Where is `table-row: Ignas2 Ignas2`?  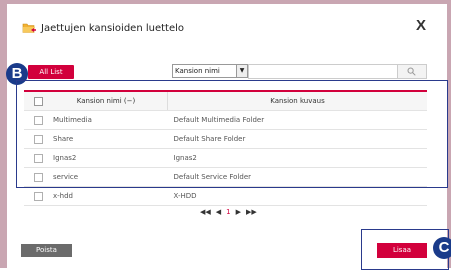
table-row: Ignas2 Ignas2 is located at coordinates (225, 158).